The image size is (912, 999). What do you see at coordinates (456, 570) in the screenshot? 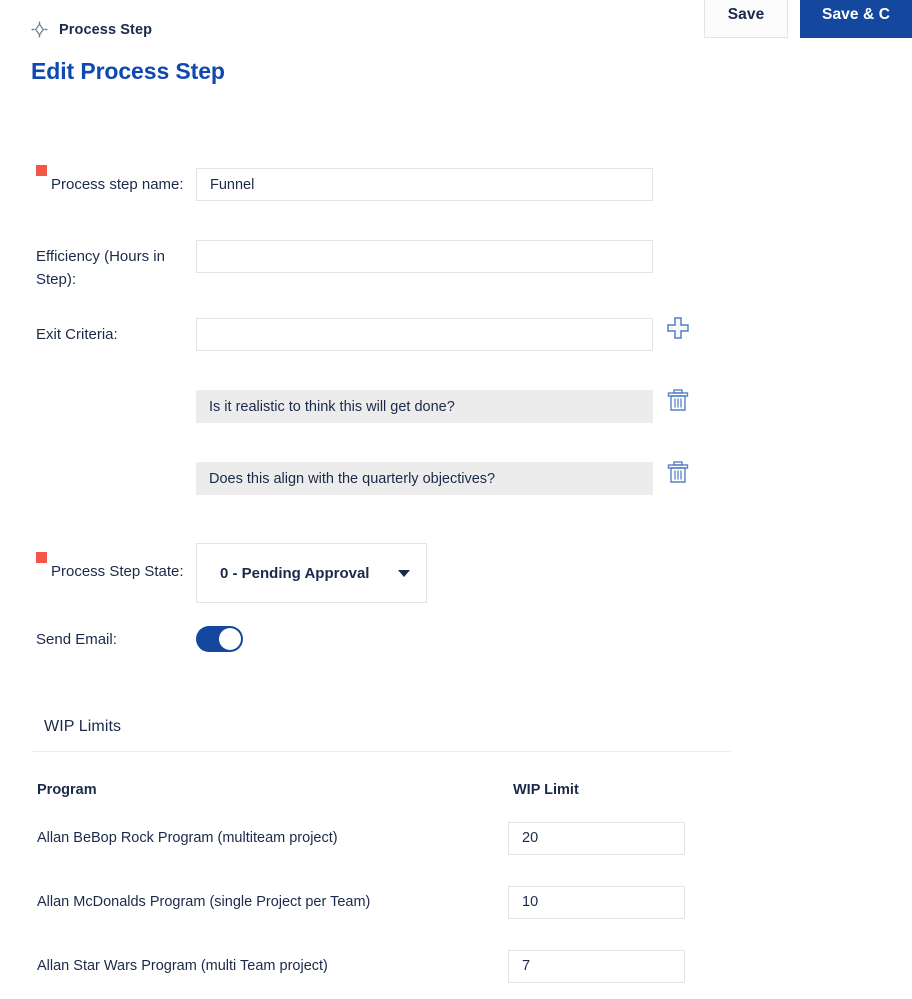
I see `field-process-step-state: Process Step State: 0 - Pending Approval` at bounding box center [456, 570].